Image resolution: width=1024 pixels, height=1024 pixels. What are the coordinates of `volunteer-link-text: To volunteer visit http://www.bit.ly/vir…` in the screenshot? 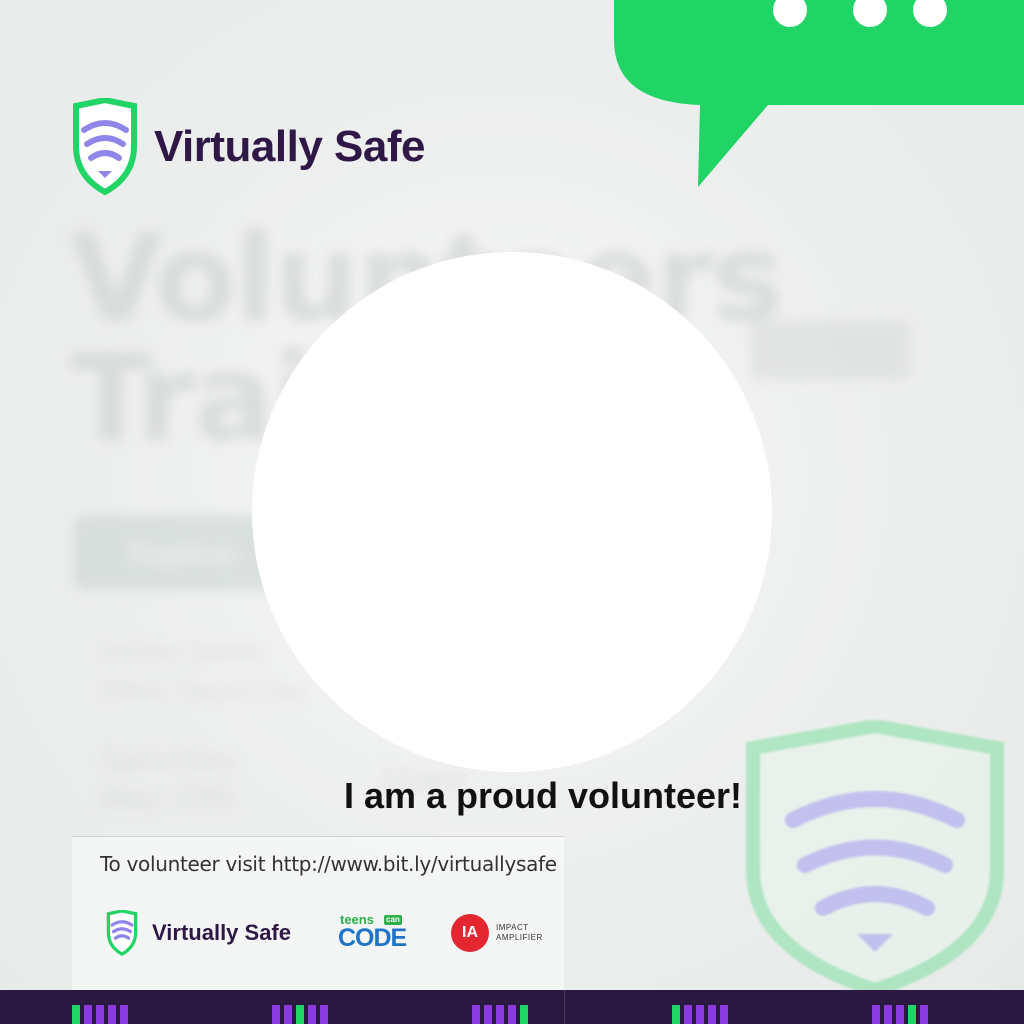 It's located at (328, 864).